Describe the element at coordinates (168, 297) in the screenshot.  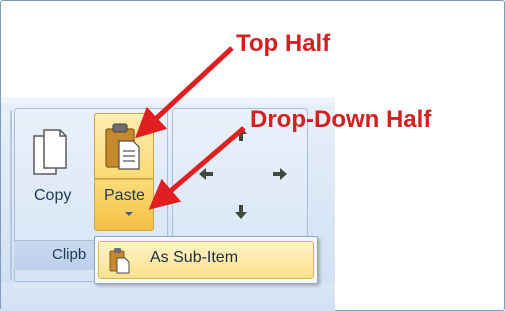
I see `ribbon-bottom-strip` at that location.